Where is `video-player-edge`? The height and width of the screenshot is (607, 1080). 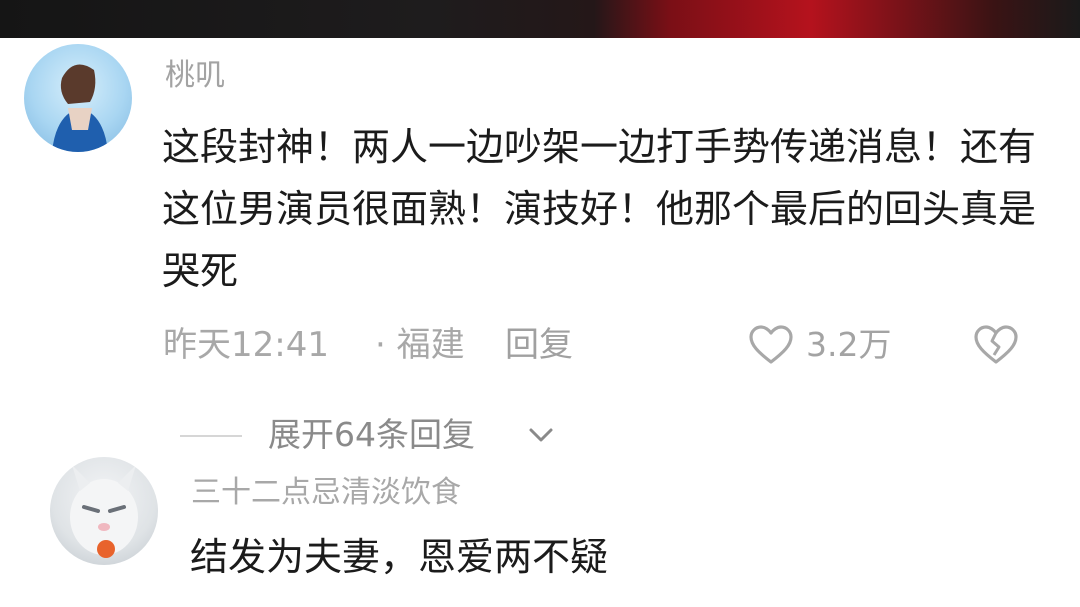
video-player-edge is located at coordinates (540, 19).